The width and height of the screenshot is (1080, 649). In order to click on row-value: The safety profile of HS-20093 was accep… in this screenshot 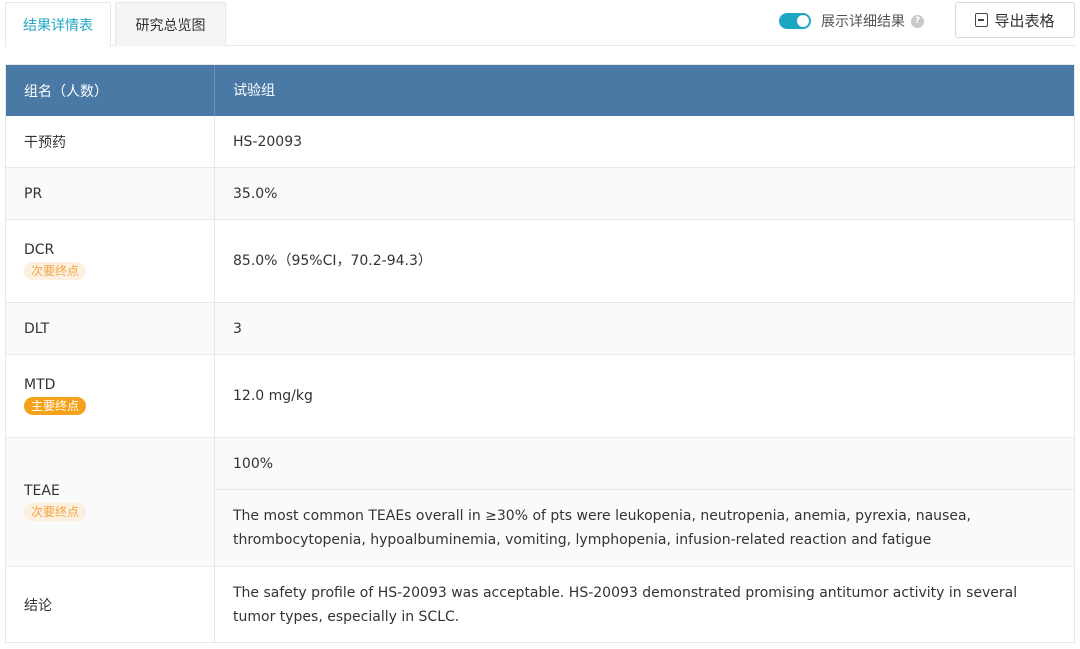, I will do `click(625, 604)`.